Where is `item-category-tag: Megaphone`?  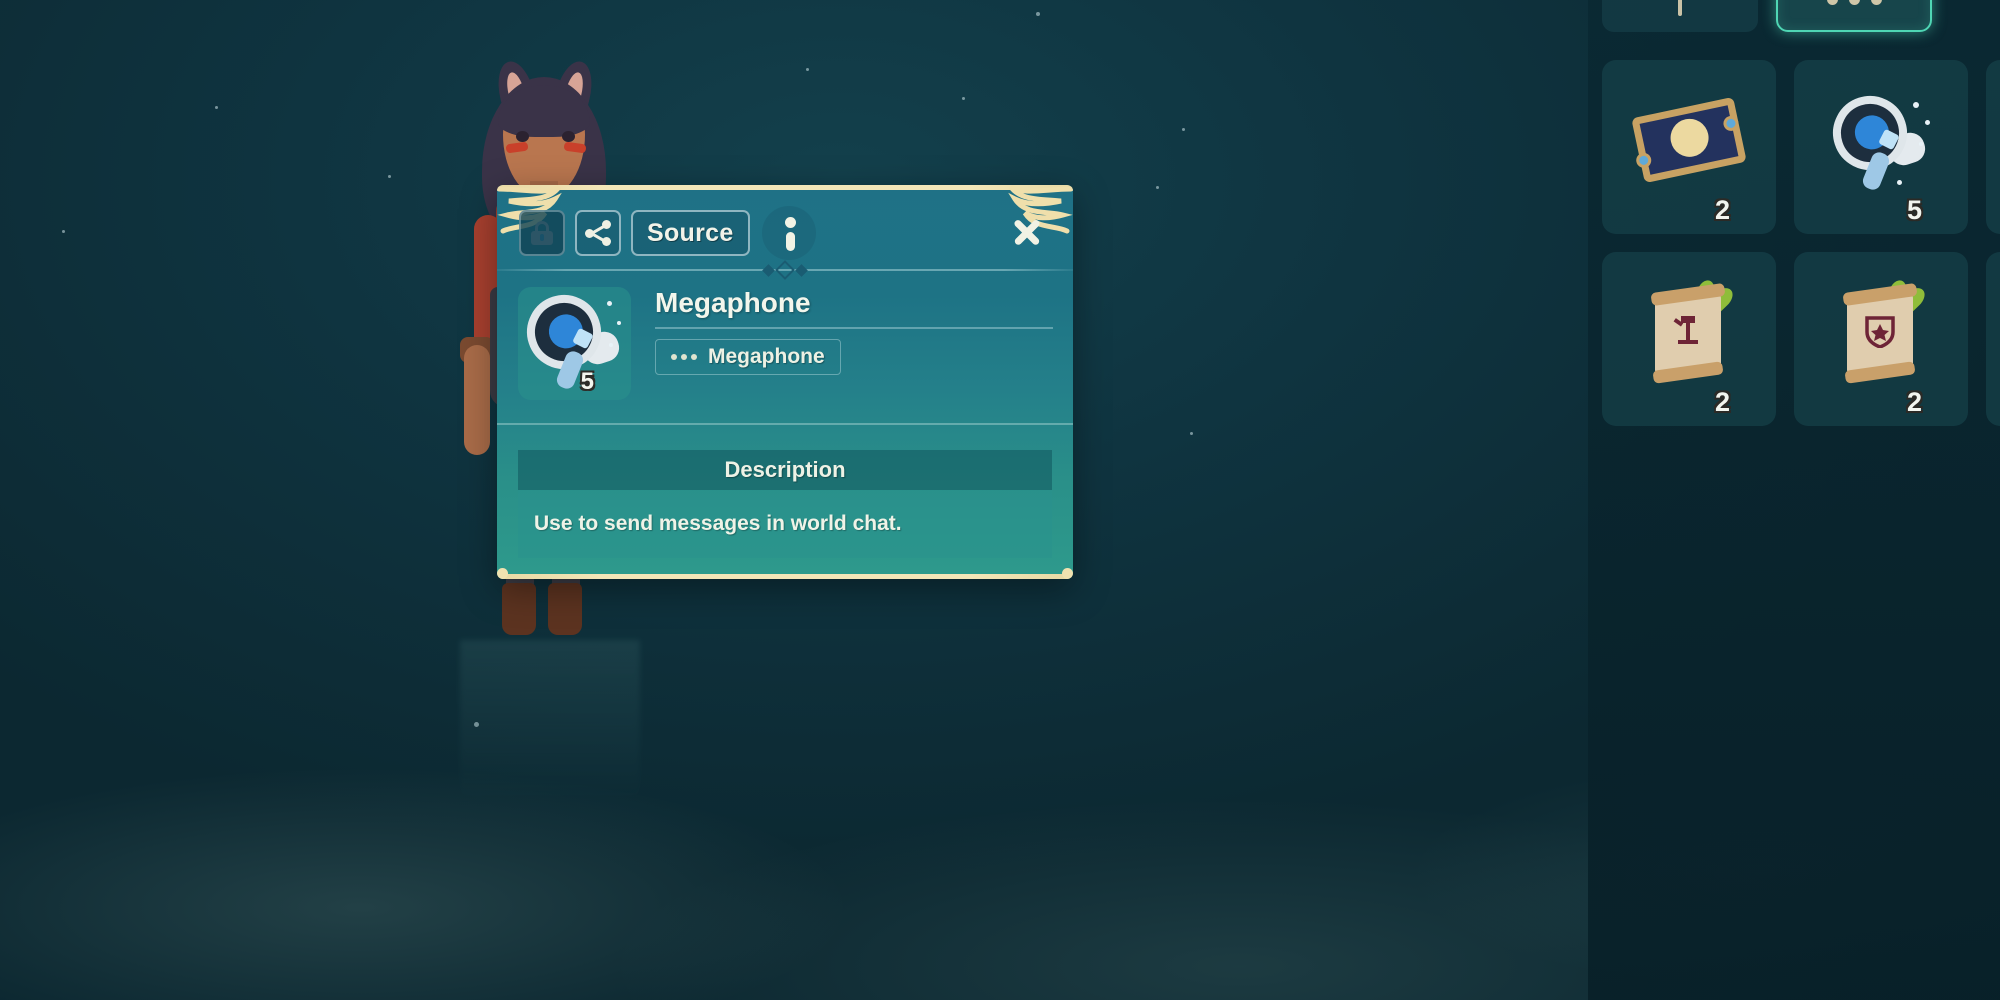 item-category-tag: Megaphone is located at coordinates (748, 357).